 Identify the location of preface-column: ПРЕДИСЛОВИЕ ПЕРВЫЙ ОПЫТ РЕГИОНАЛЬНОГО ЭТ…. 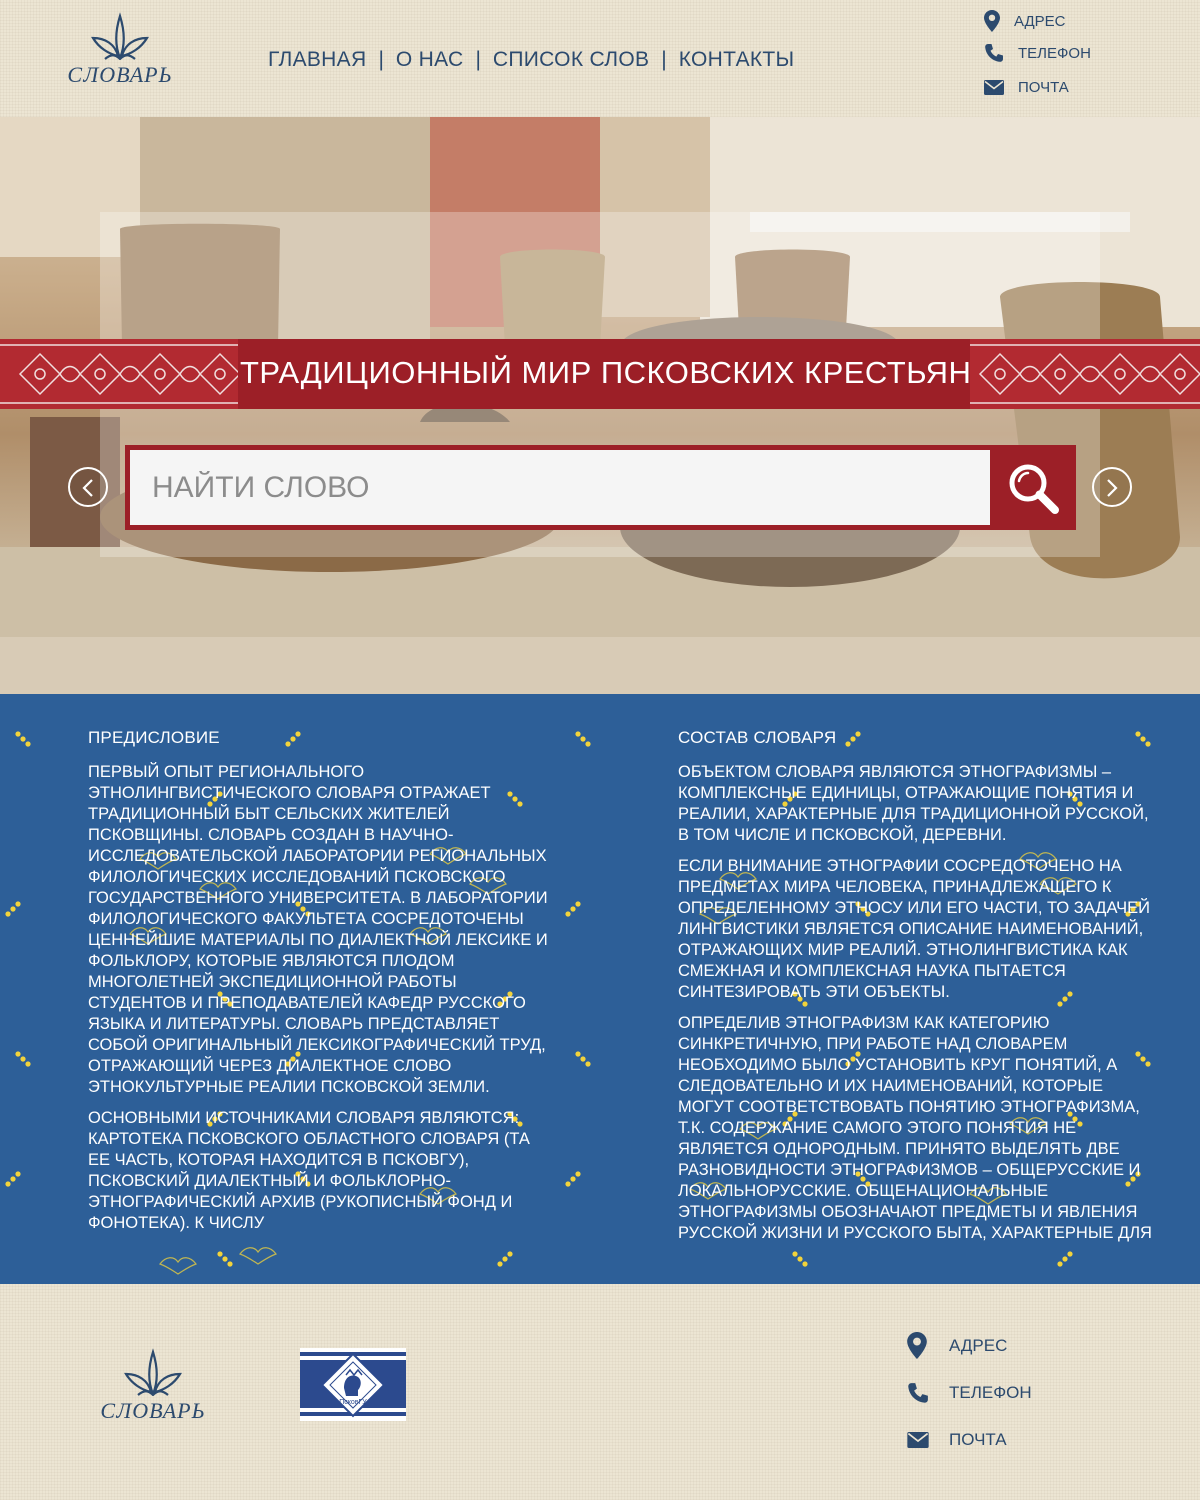
(318, 986).